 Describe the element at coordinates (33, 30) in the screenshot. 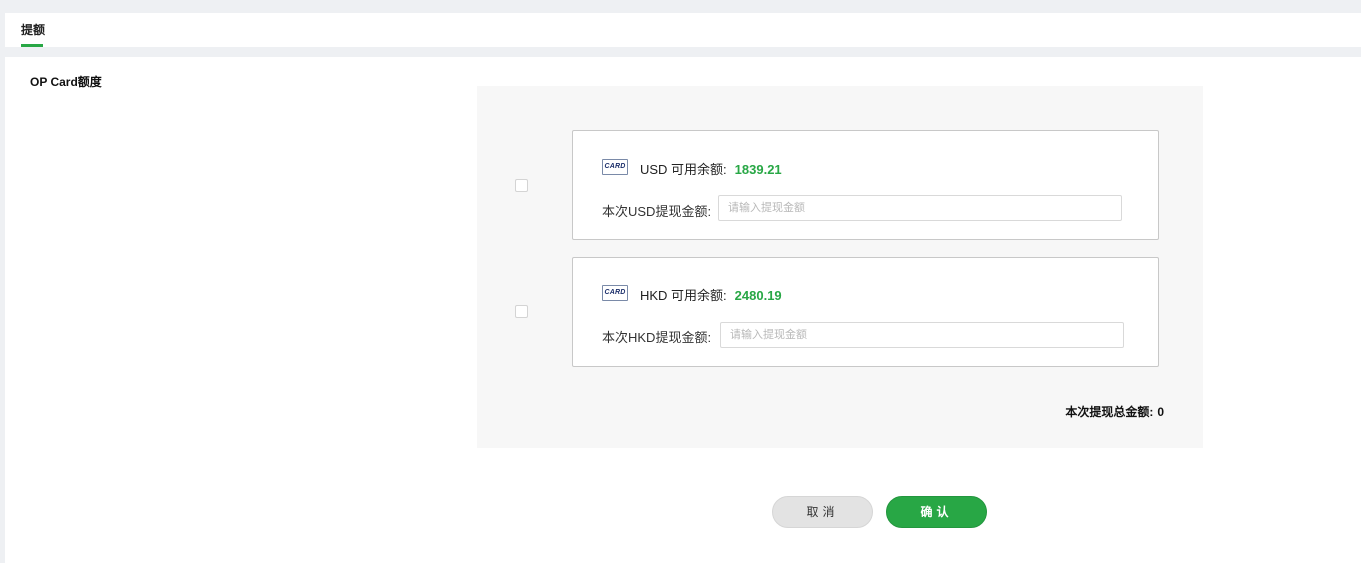

I see `tab-raise-limit: 提额` at that location.